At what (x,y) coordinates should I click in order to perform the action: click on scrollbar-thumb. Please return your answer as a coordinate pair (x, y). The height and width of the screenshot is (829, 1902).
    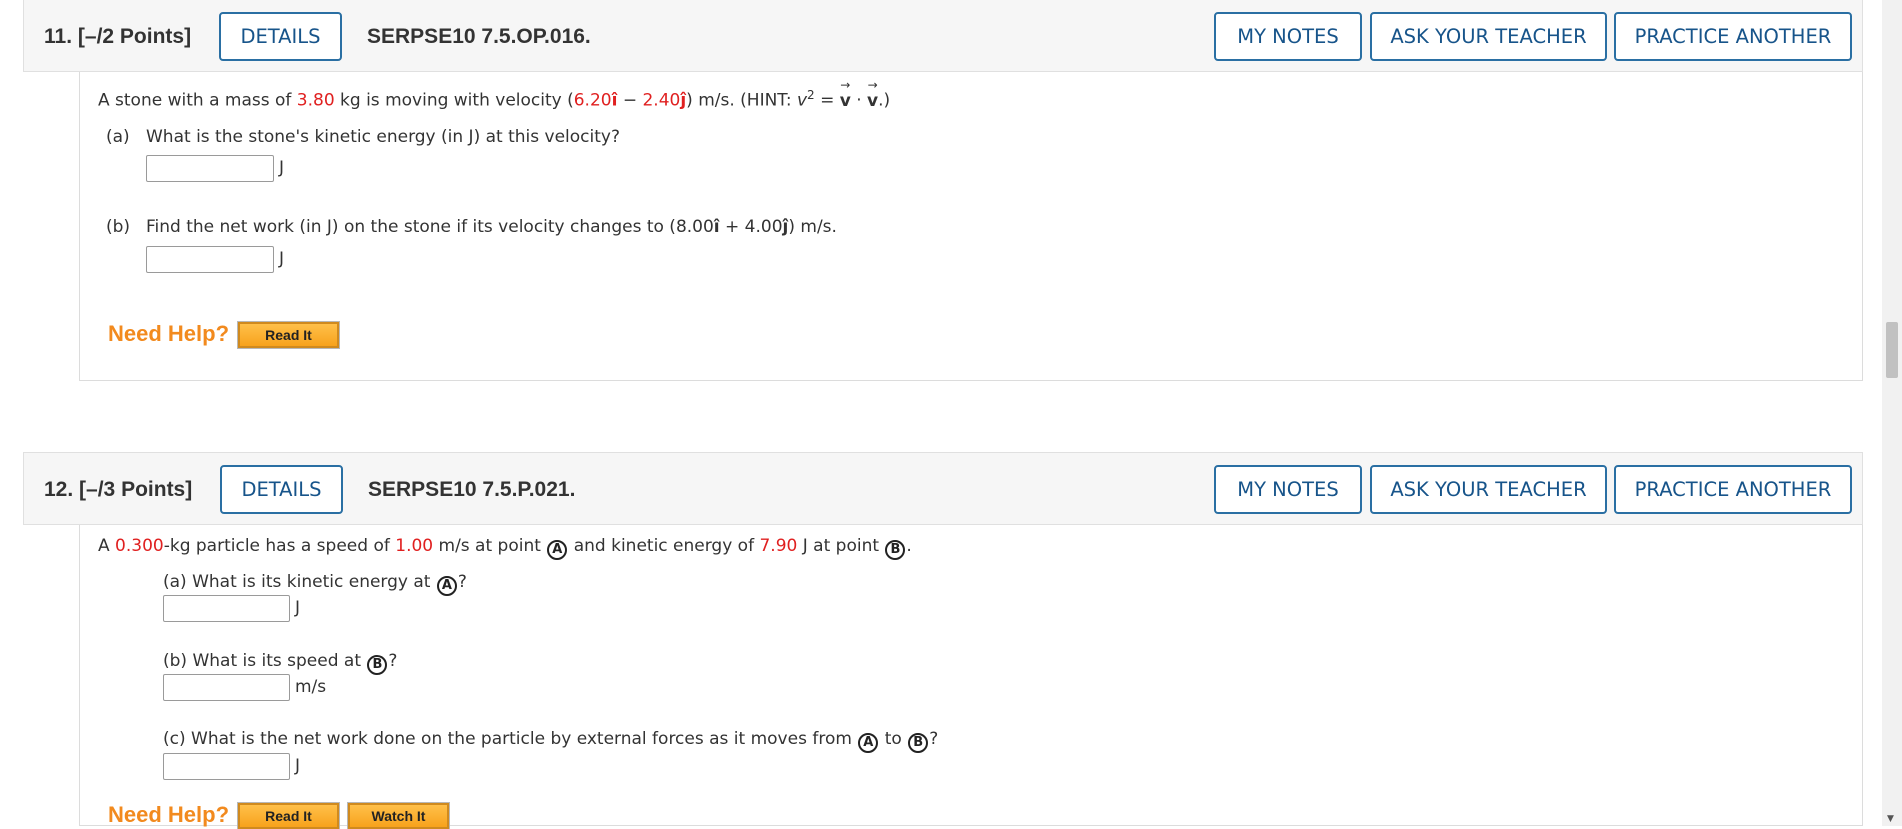
    Looking at the image, I should click on (1892, 350).